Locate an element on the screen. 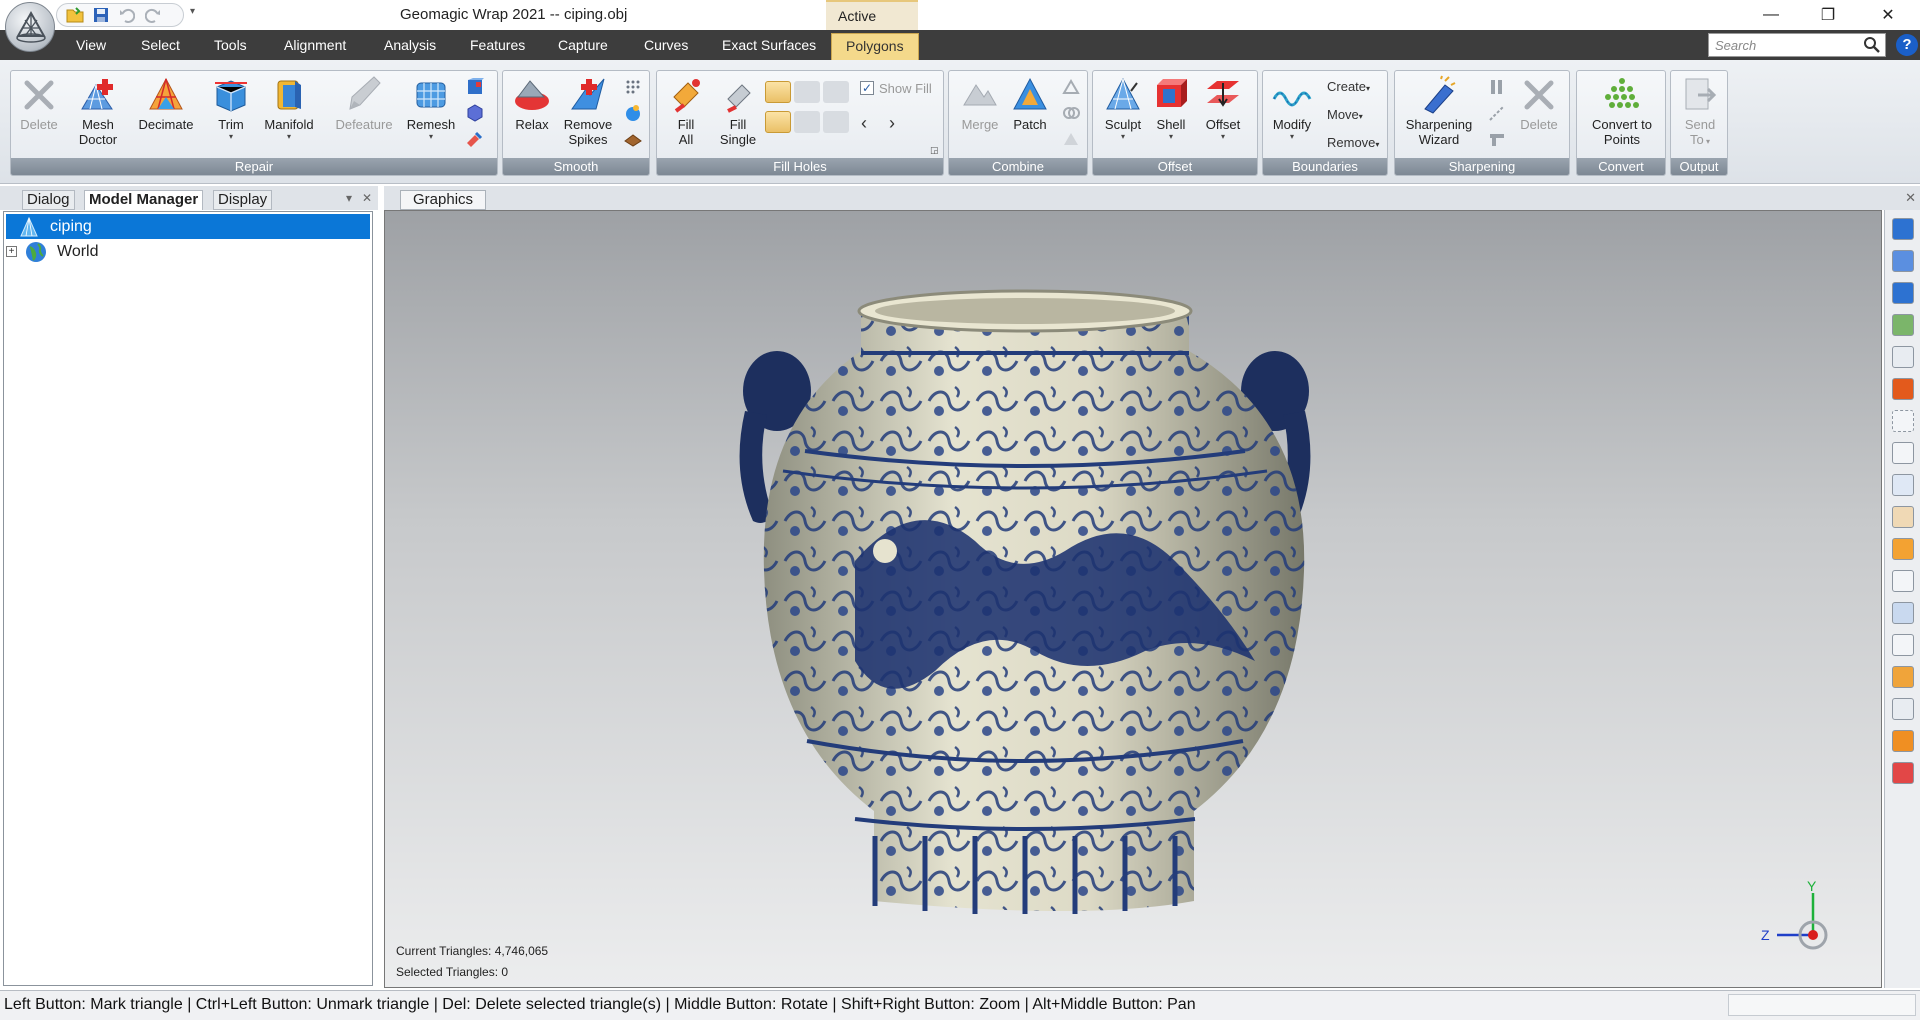 This screenshot has height=1020, width=1920. menu-curves: Curves is located at coordinates (666, 45).